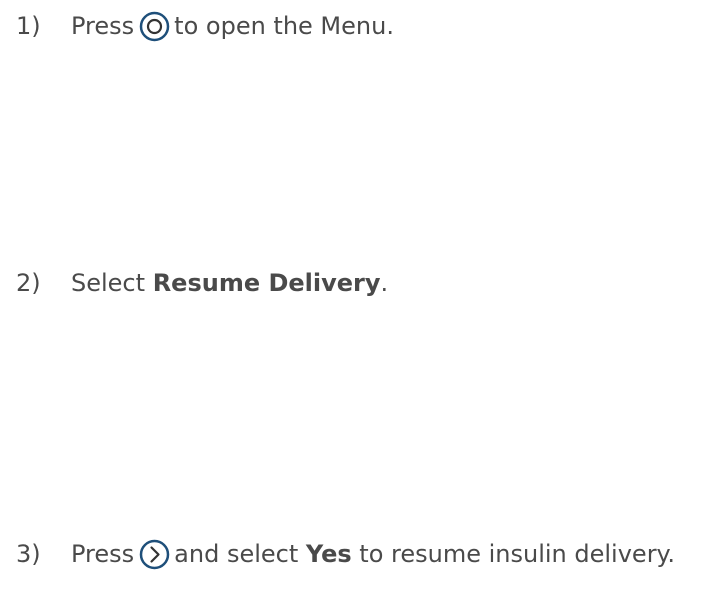  Describe the element at coordinates (28, 283) in the screenshot. I see `step-number: 2)` at that location.